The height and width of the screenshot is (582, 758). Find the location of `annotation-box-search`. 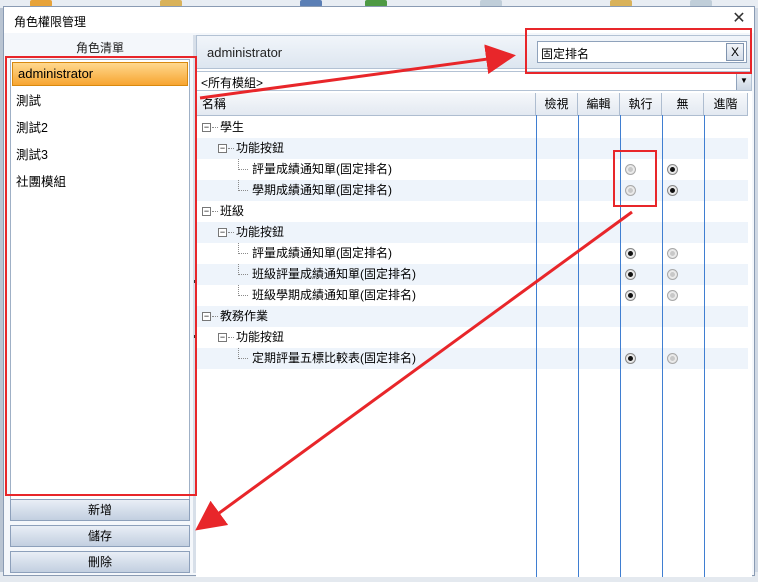

annotation-box-search is located at coordinates (638, 51).